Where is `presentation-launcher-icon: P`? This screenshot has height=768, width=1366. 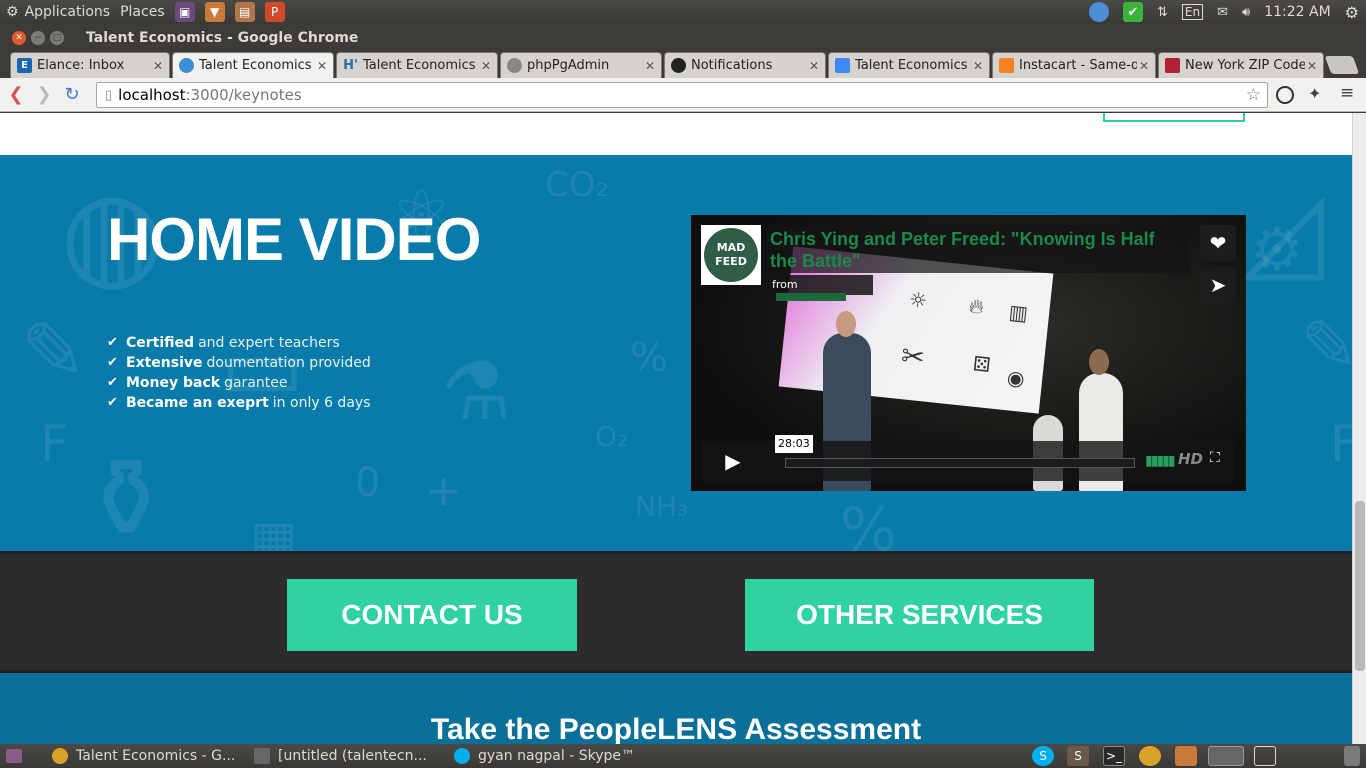
presentation-launcher-icon: P is located at coordinates (274, 12).